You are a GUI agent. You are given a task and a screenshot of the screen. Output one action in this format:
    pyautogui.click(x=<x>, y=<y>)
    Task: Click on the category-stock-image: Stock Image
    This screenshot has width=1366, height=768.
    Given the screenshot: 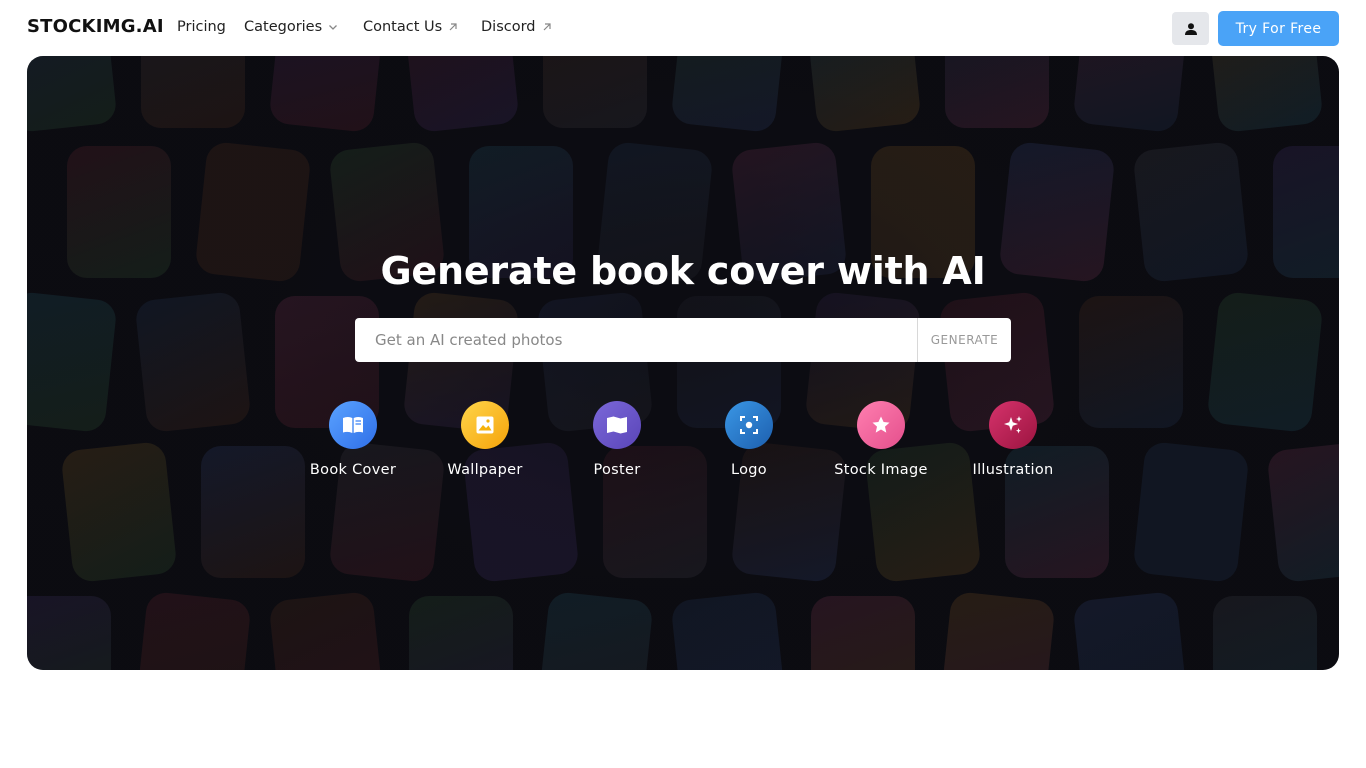 What is the action you would take?
    pyautogui.click(x=881, y=439)
    